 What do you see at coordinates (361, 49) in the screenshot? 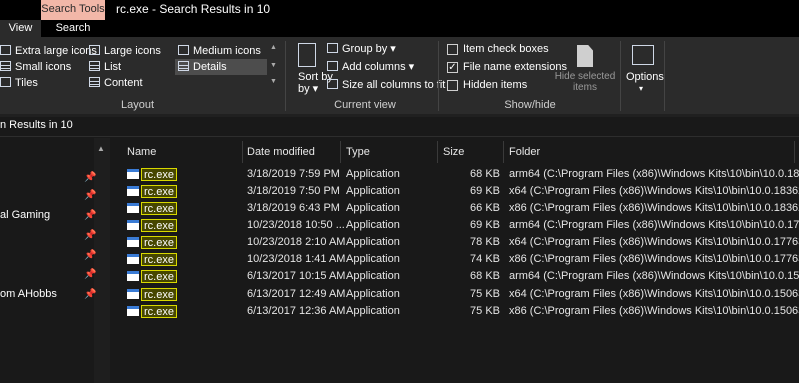
I see `group-by-button: Group by ▾` at bounding box center [361, 49].